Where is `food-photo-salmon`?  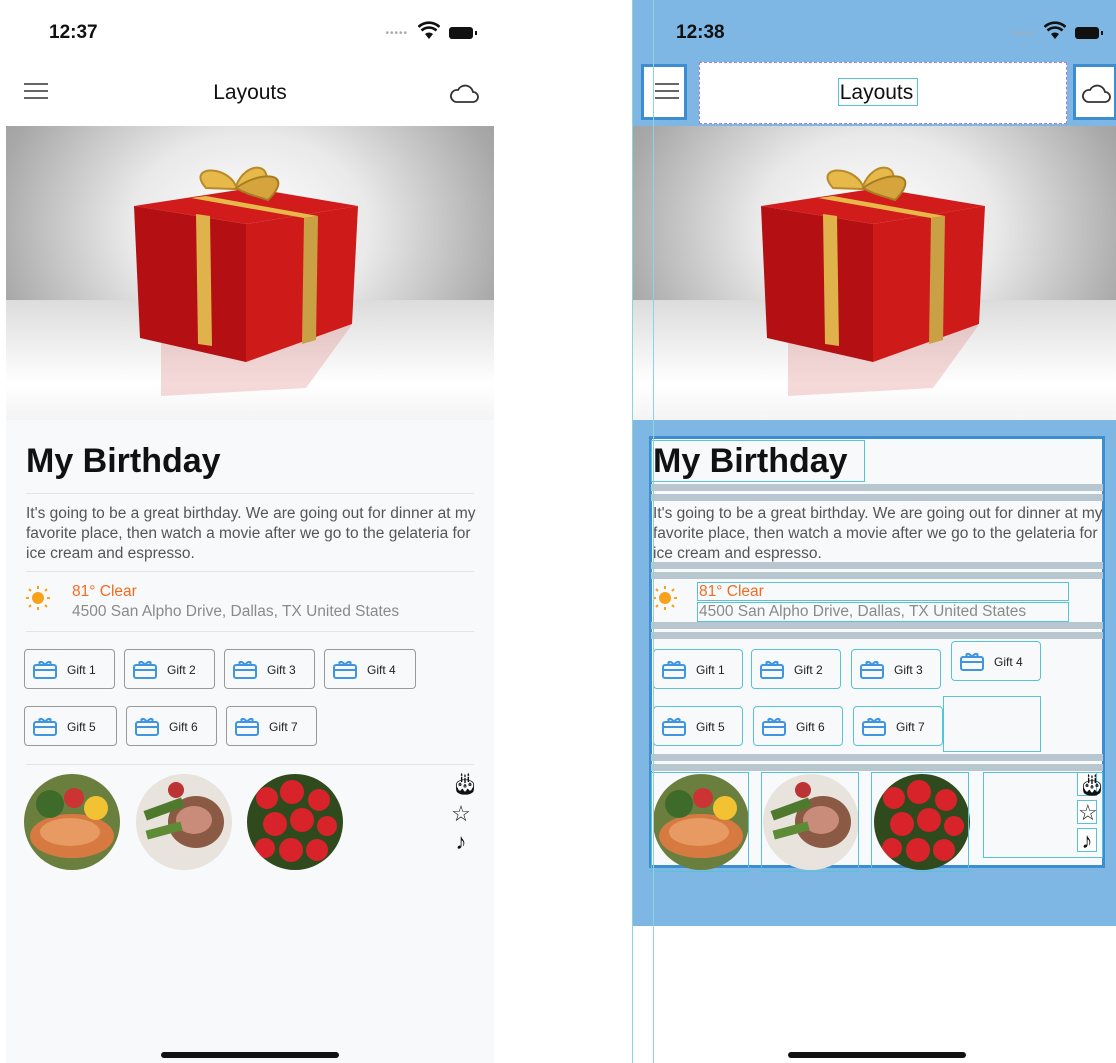
food-photo-salmon is located at coordinates (72, 822).